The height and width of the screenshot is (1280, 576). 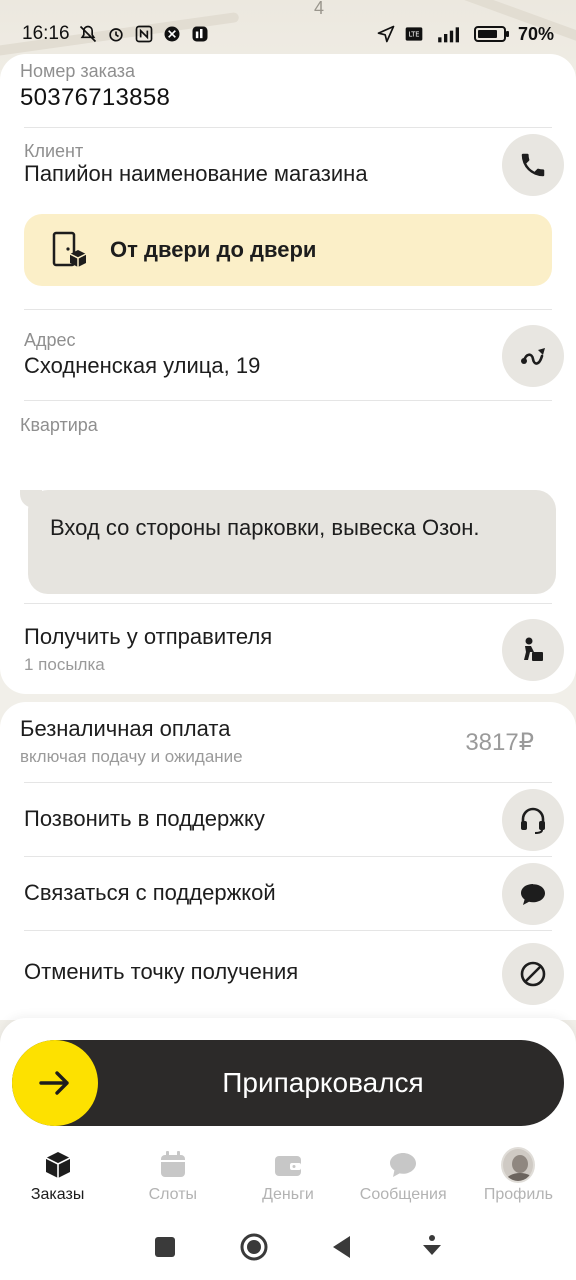 I want to click on volte-icon: LTE, so click(x=414, y=34).